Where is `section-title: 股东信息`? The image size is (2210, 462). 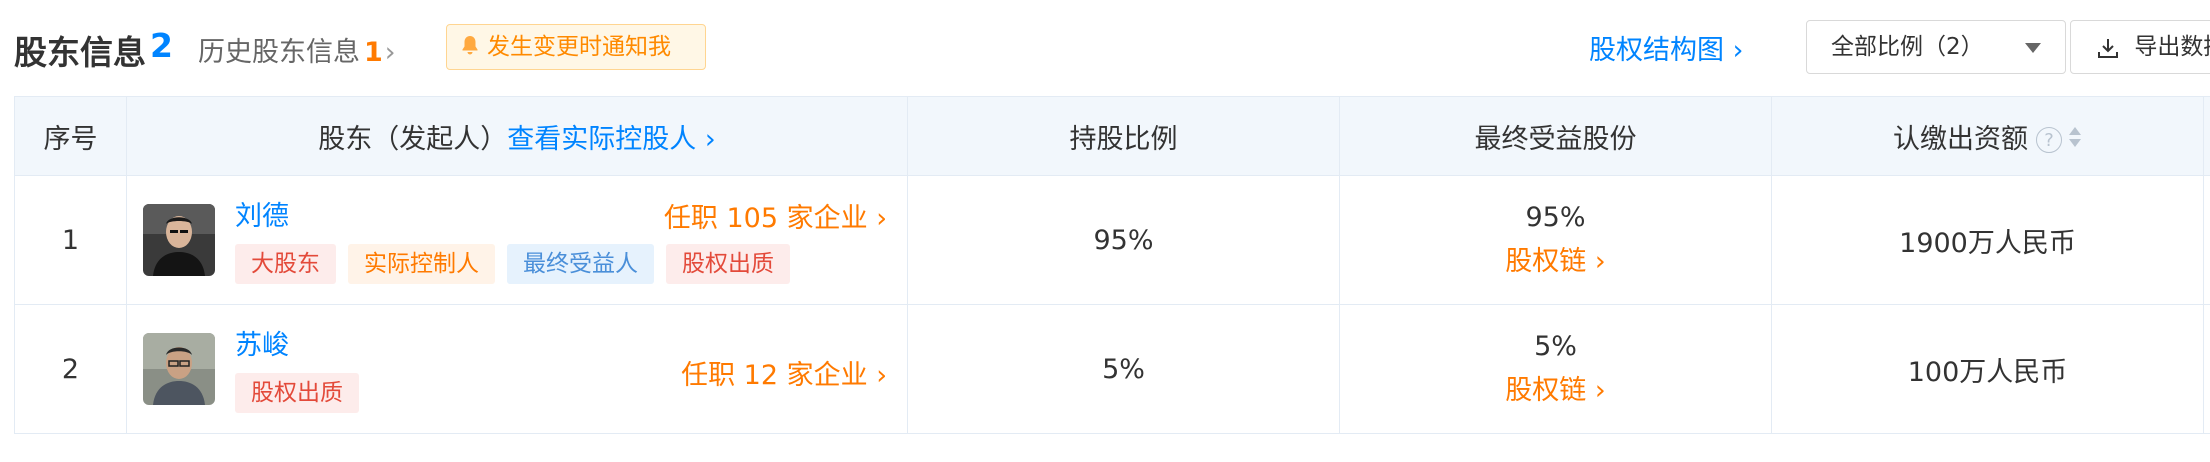 section-title: 股东信息 is located at coordinates (80, 52).